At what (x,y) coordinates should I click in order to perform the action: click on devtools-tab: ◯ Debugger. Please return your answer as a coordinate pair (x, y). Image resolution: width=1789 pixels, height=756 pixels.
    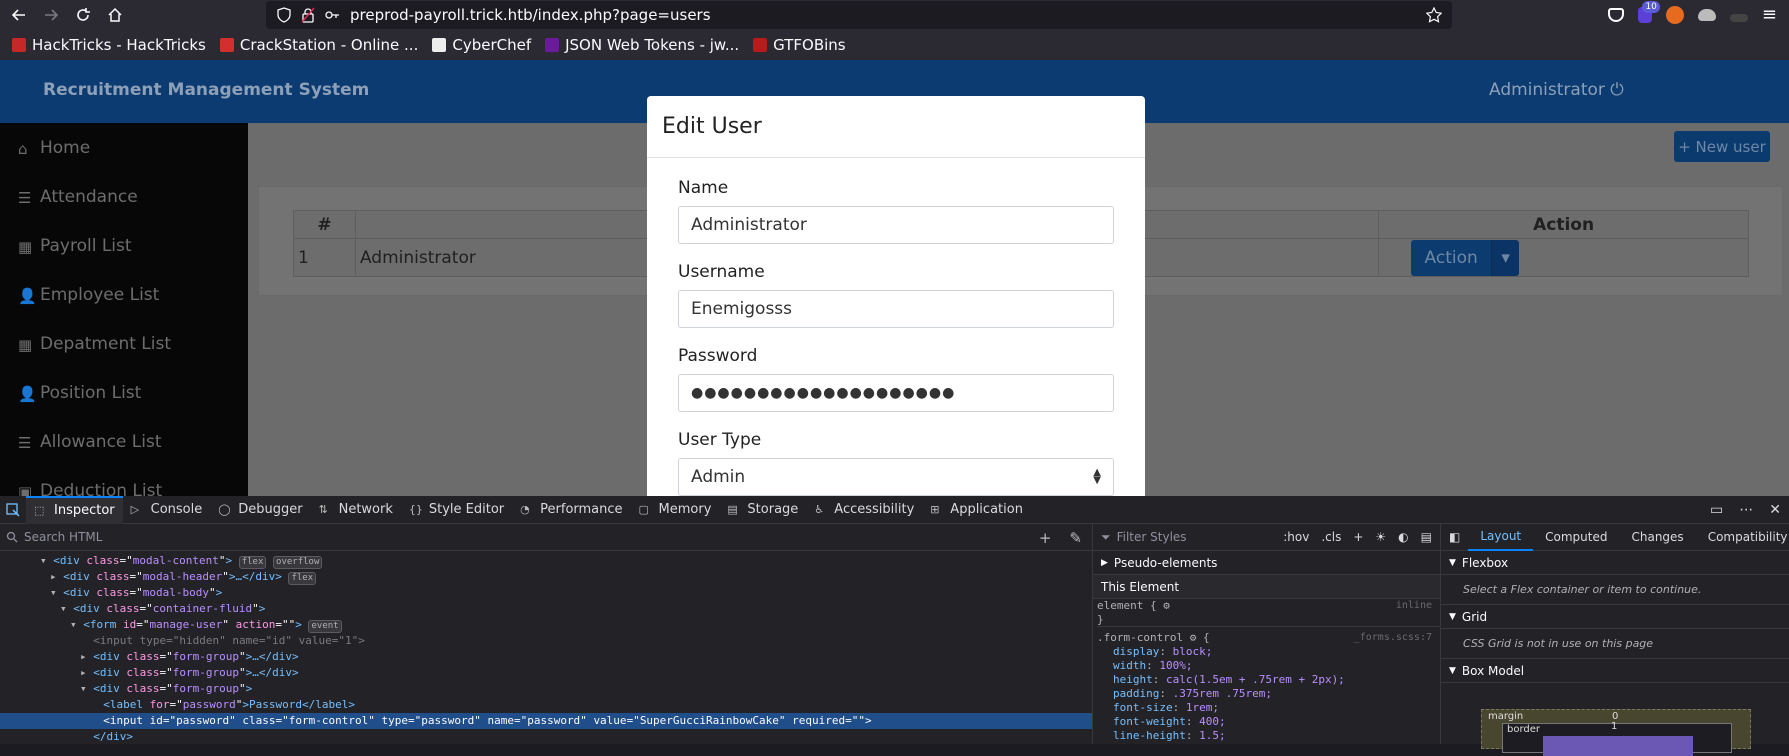
    Looking at the image, I should click on (260, 510).